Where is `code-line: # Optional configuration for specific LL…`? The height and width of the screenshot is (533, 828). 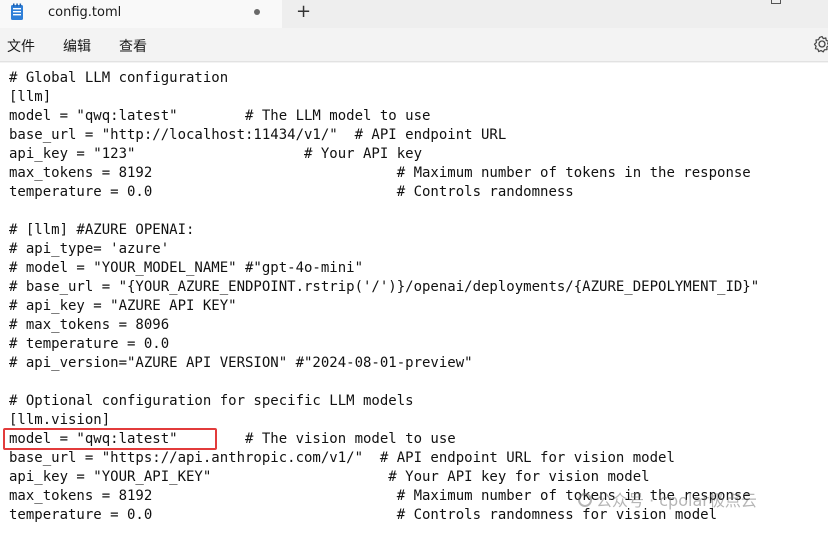 code-line: # Optional configuration for specific LL… is located at coordinates (211, 401).